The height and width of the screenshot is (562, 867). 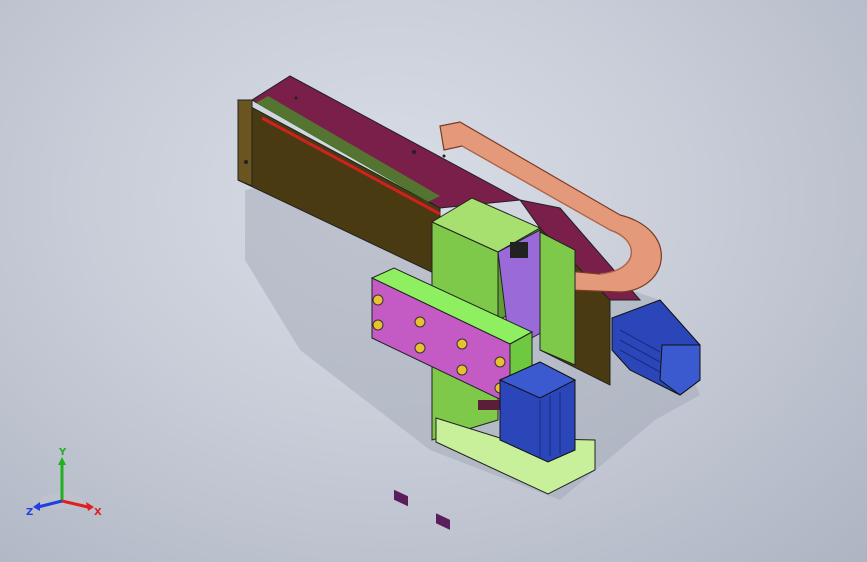 I want to click on connector-block, so click(x=519, y=250).